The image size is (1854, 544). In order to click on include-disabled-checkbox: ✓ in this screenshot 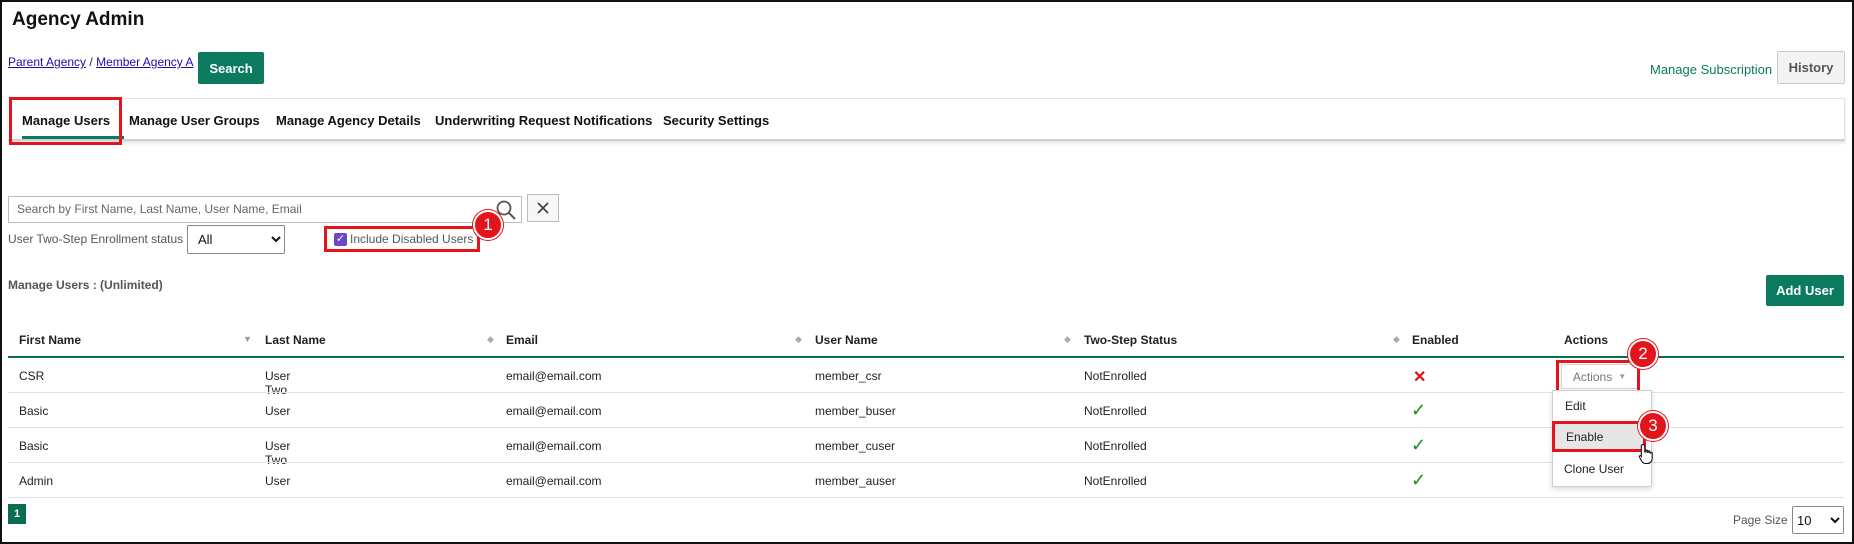, I will do `click(340, 239)`.